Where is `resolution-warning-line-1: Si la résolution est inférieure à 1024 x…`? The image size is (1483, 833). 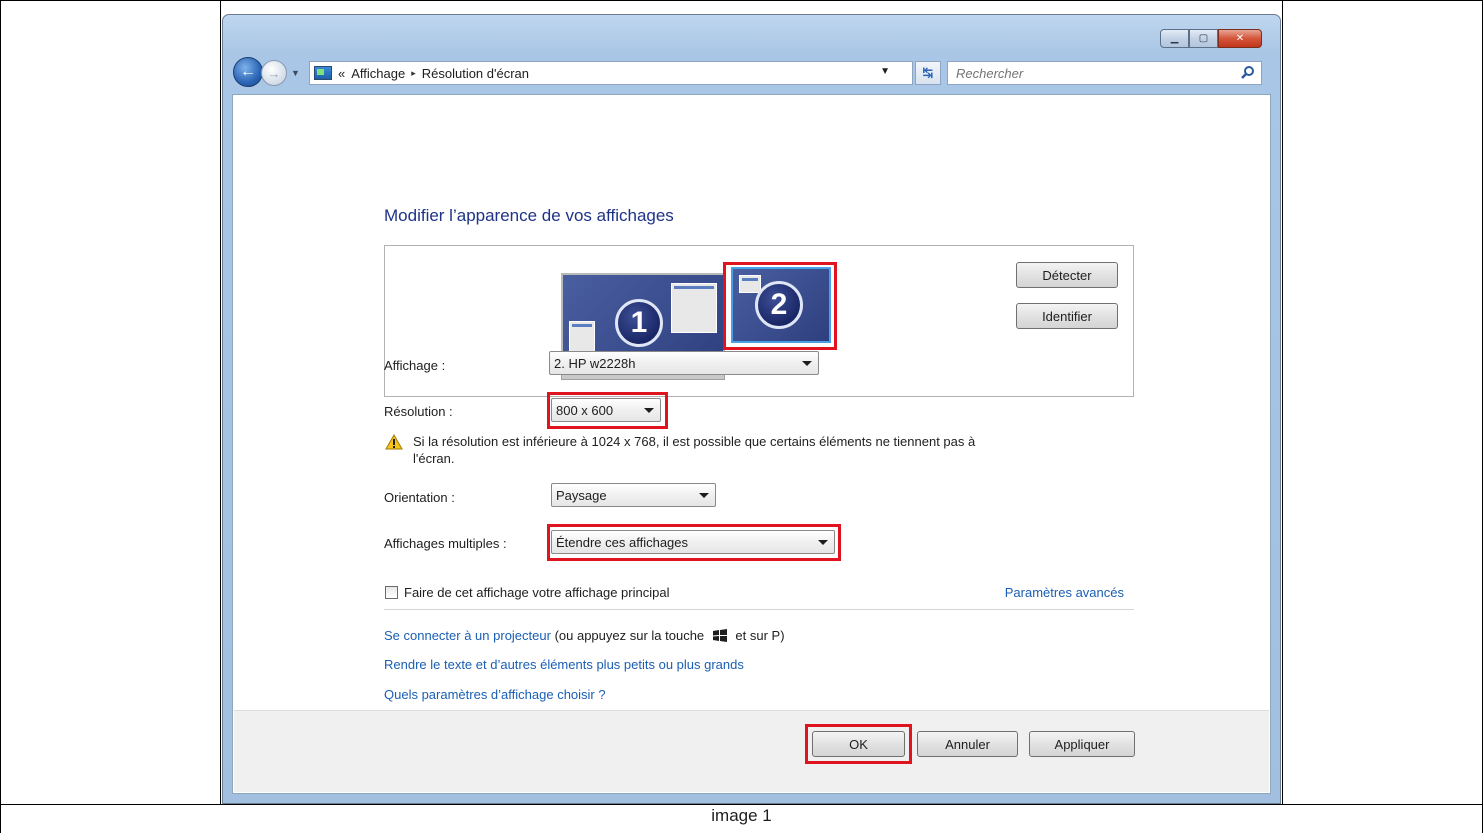 resolution-warning-line-1: Si la résolution est inférieure à 1024 x… is located at coordinates (694, 441).